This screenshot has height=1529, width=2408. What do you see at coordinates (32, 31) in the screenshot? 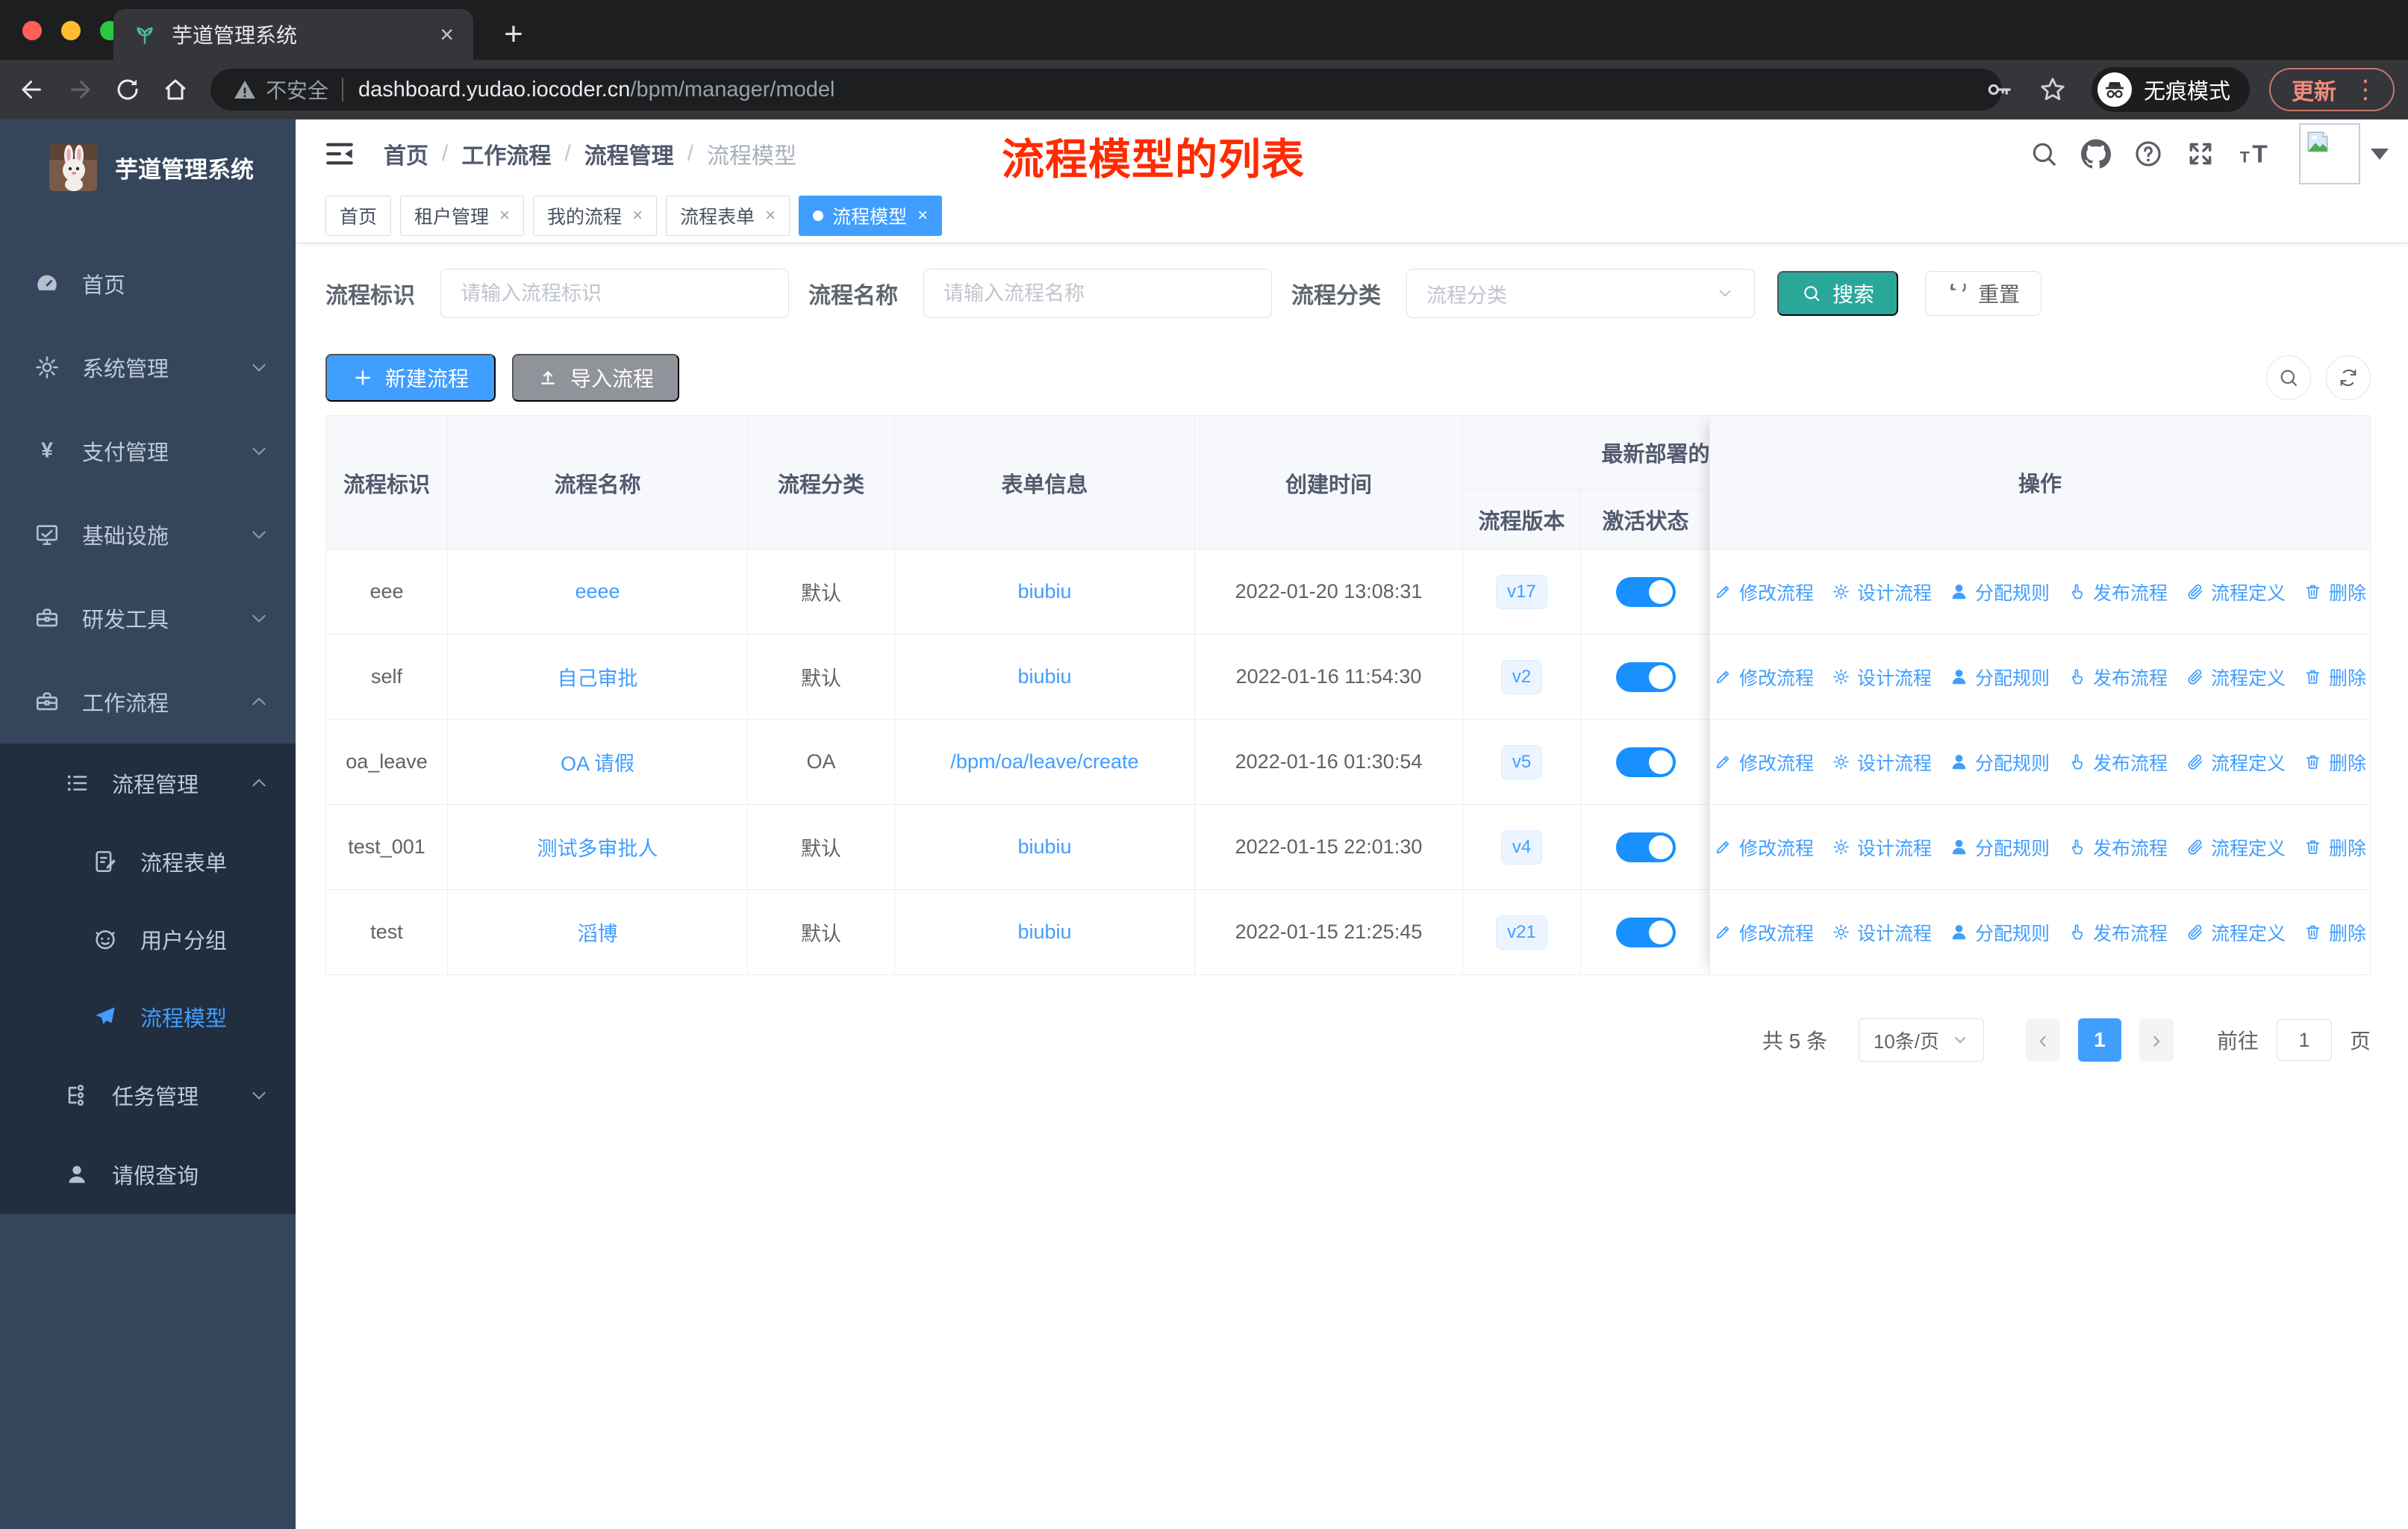
I see `close-window-button` at bounding box center [32, 31].